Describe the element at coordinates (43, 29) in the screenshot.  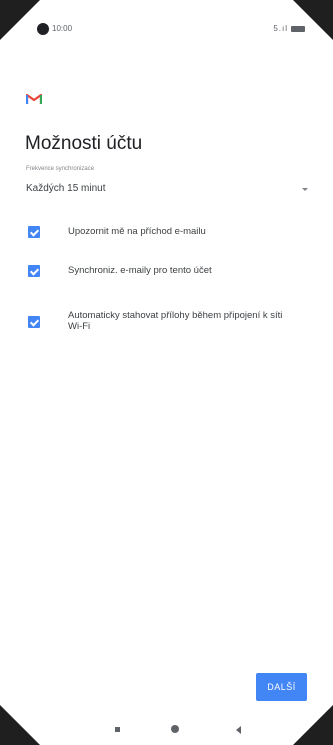
I see `camera-cutout-icon` at that location.